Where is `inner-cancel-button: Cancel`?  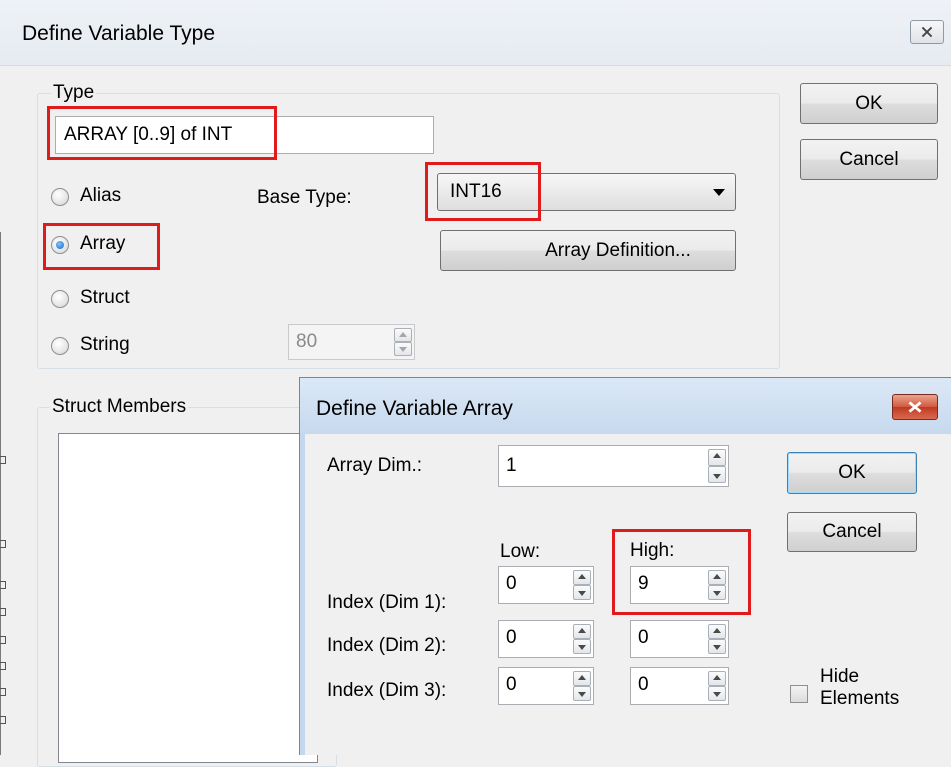
inner-cancel-button: Cancel is located at coordinates (852, 532).